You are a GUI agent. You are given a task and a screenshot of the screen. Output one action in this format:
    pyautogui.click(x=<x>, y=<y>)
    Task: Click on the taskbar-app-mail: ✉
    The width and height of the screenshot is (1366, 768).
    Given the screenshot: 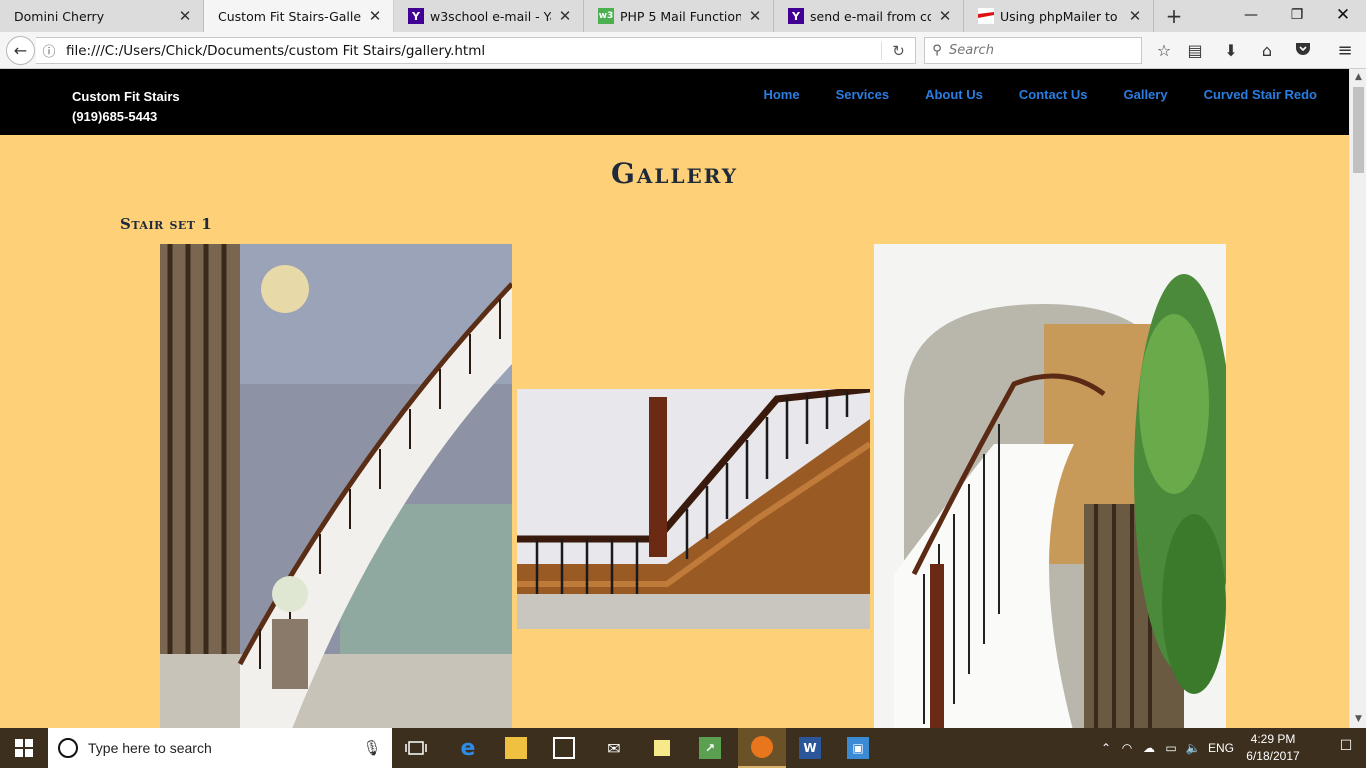 What is the action you would take?
    pyautogui.click(x=614, y=748)
    